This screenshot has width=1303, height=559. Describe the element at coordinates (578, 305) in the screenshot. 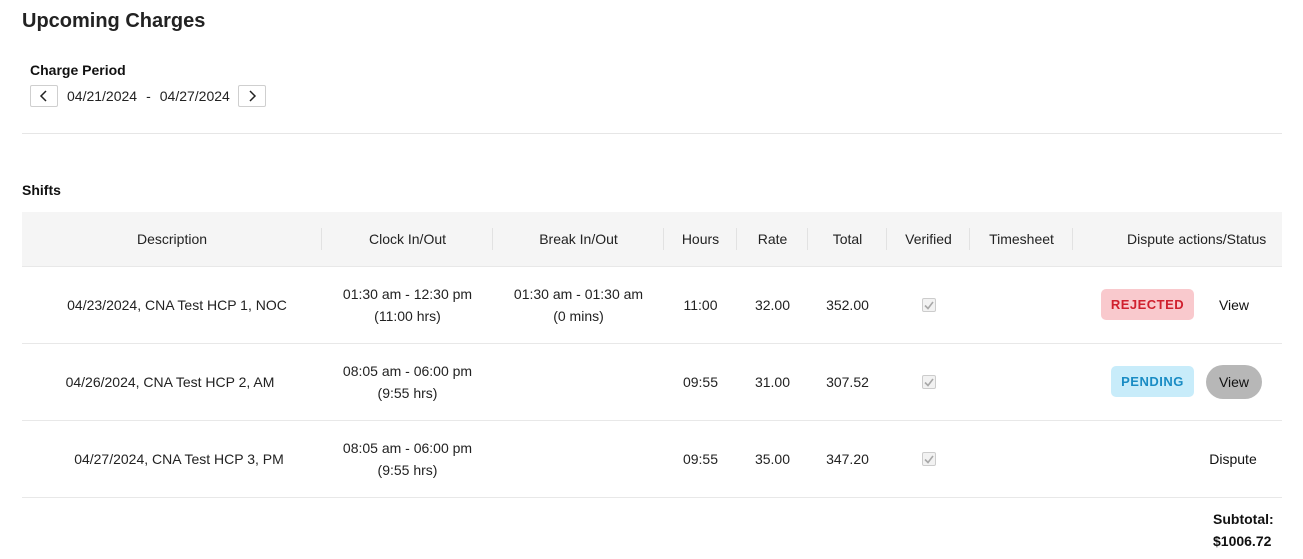

I see `break-in-out: 01:30 am - 01:30 am (0 mins)` at that location.